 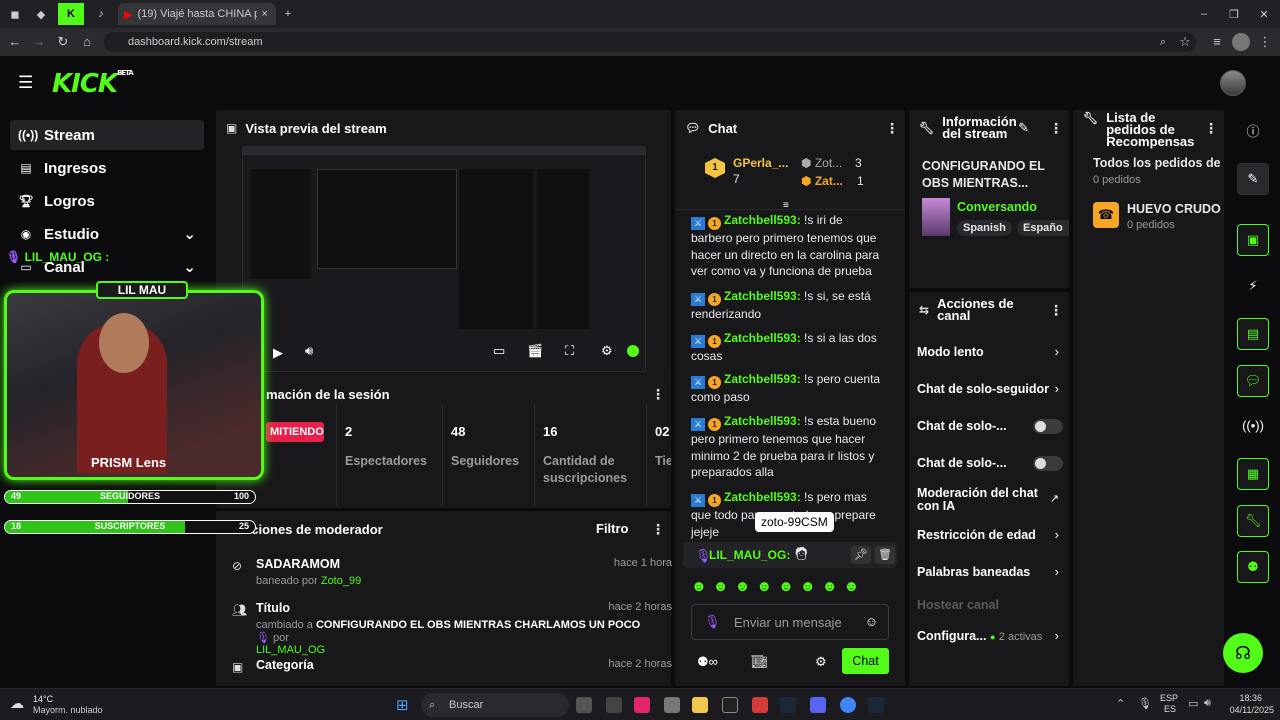 I want to click on external-link-icon: ↗, so click(x=1054, y=498).